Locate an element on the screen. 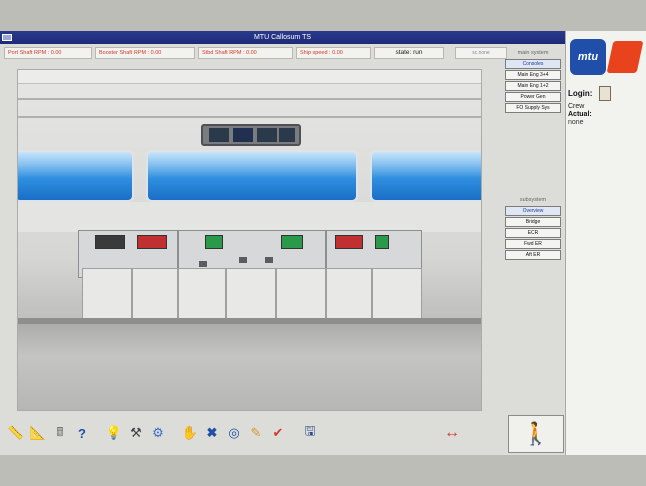  tools-icon: ⚒ is located at coordinates (136, 433).